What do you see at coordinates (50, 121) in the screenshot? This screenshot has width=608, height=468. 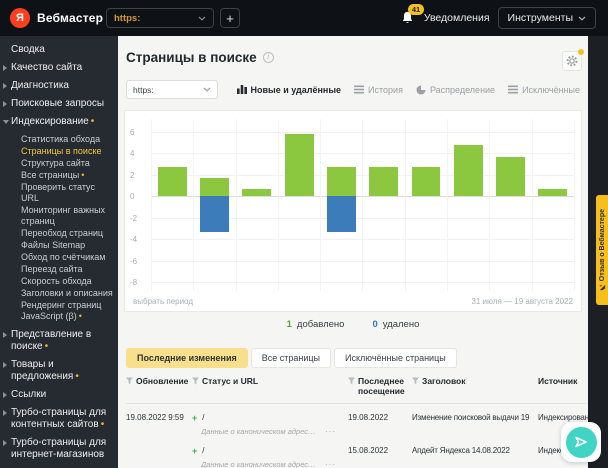 I see `sidebar-item-label: Индексирование` at bounding box center [50, 121].